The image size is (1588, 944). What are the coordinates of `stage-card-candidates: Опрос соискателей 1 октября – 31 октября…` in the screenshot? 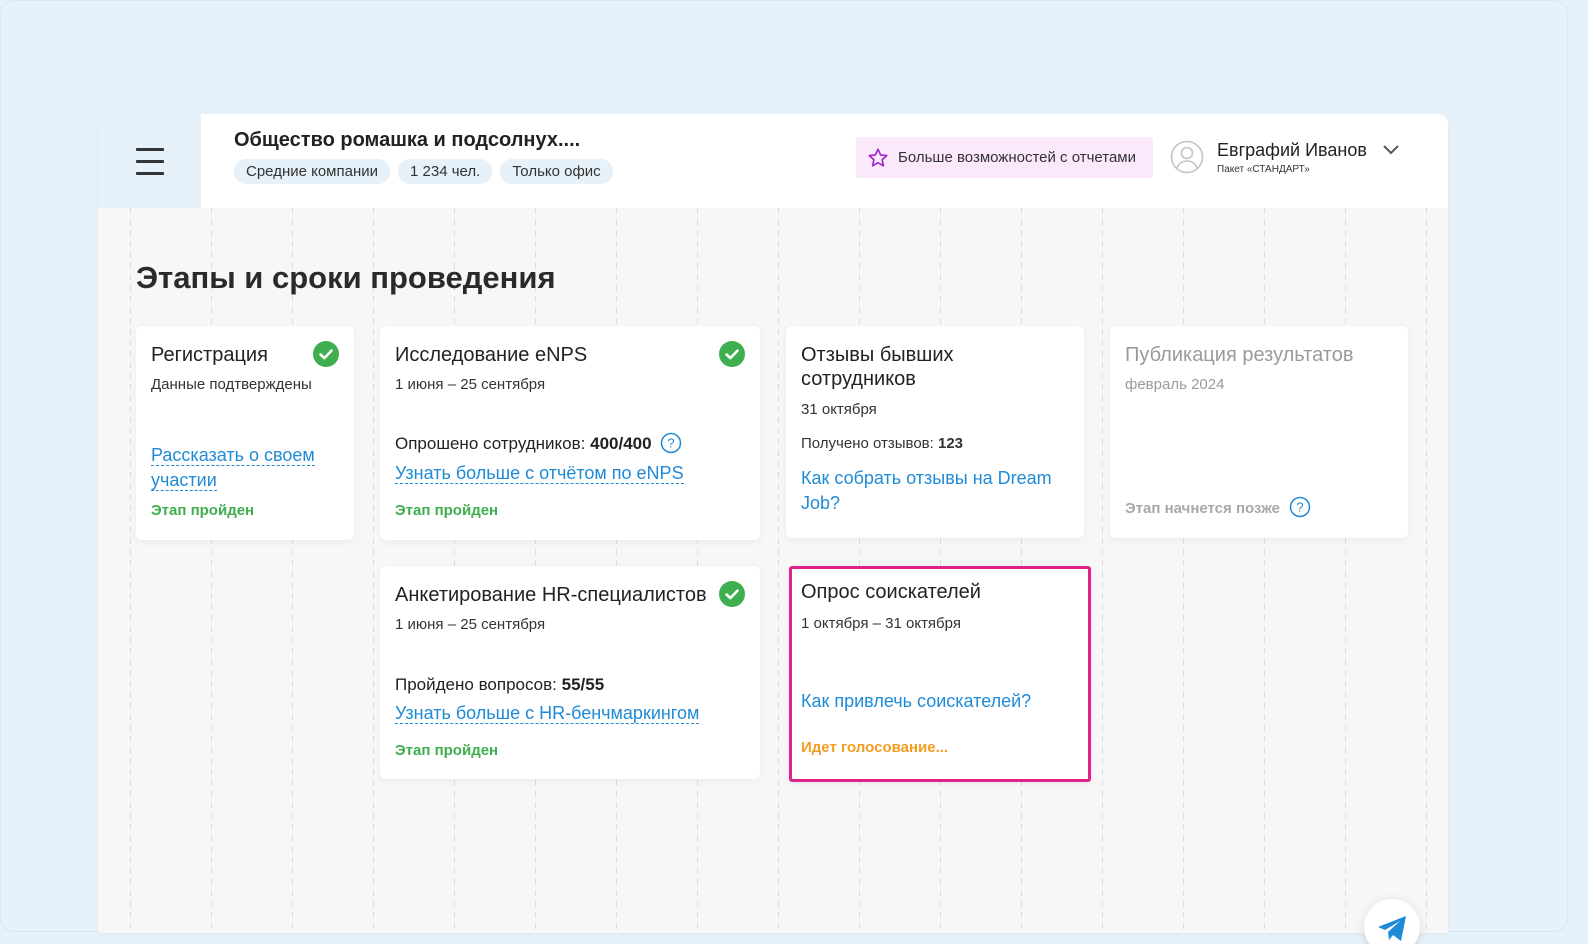 It's located at (940, 674).